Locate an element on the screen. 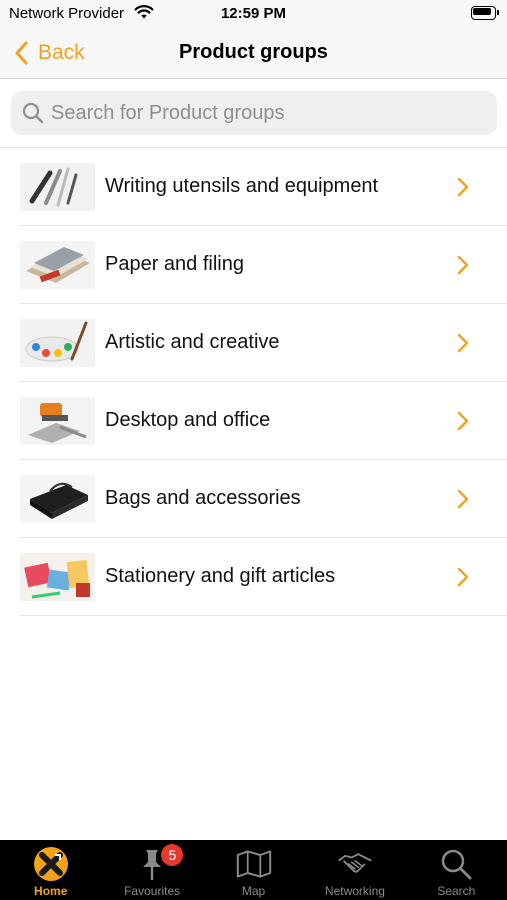 The width and height of the screenshot is (507, 900). search-input is located at coordinates (261, 113).